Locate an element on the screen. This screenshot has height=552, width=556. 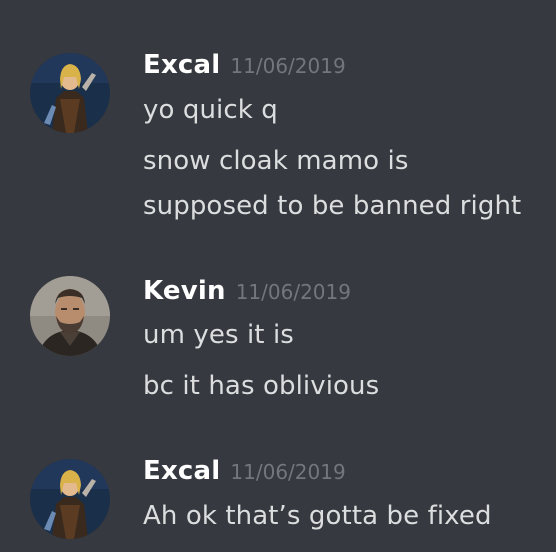
message-header: Kevin 11/06/2019 is located at coordinates (247, 291).